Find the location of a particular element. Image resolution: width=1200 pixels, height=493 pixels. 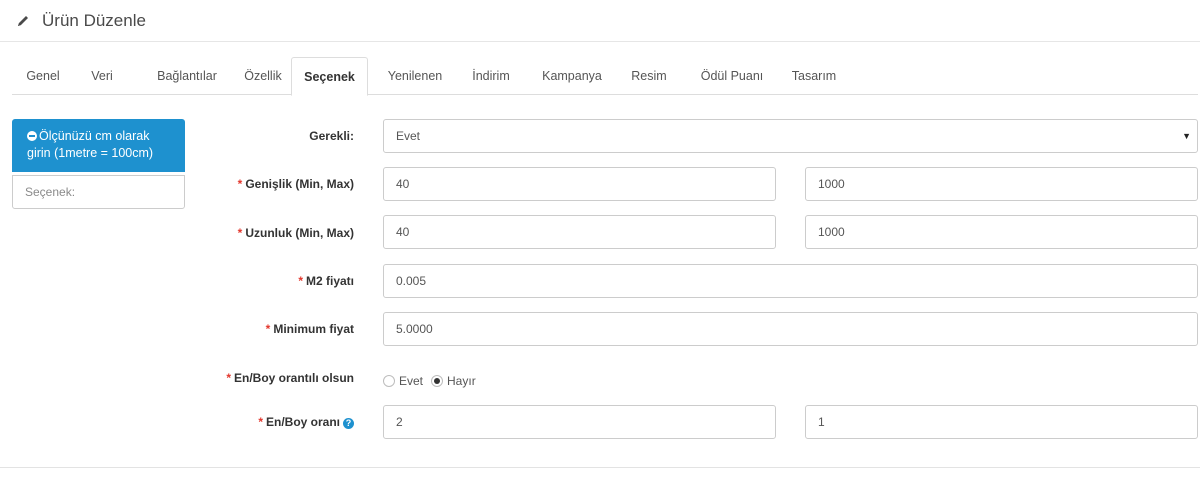

uzunluk-max-input is located at coordinates (1001, 232).